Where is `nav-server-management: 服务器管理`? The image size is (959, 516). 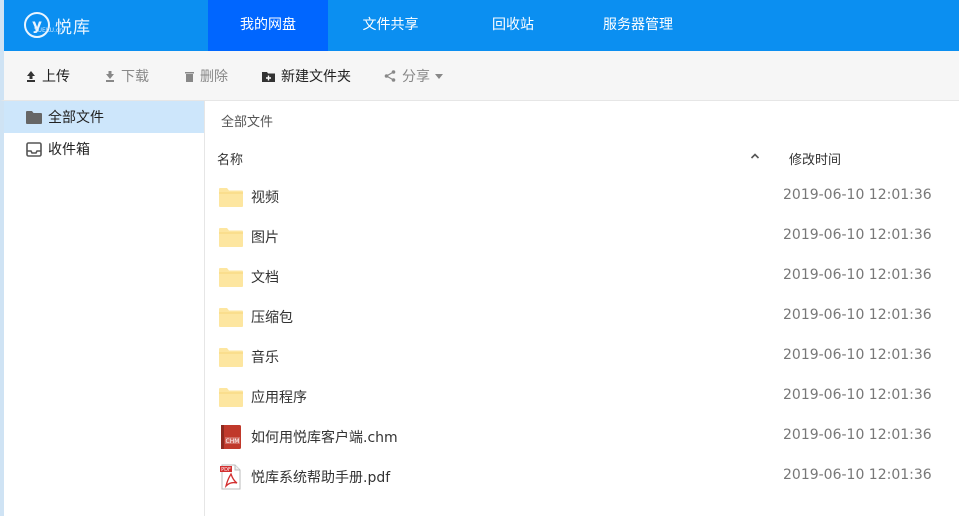 nav-server-management: 服务器管理 is located at coordinates (638, 25).